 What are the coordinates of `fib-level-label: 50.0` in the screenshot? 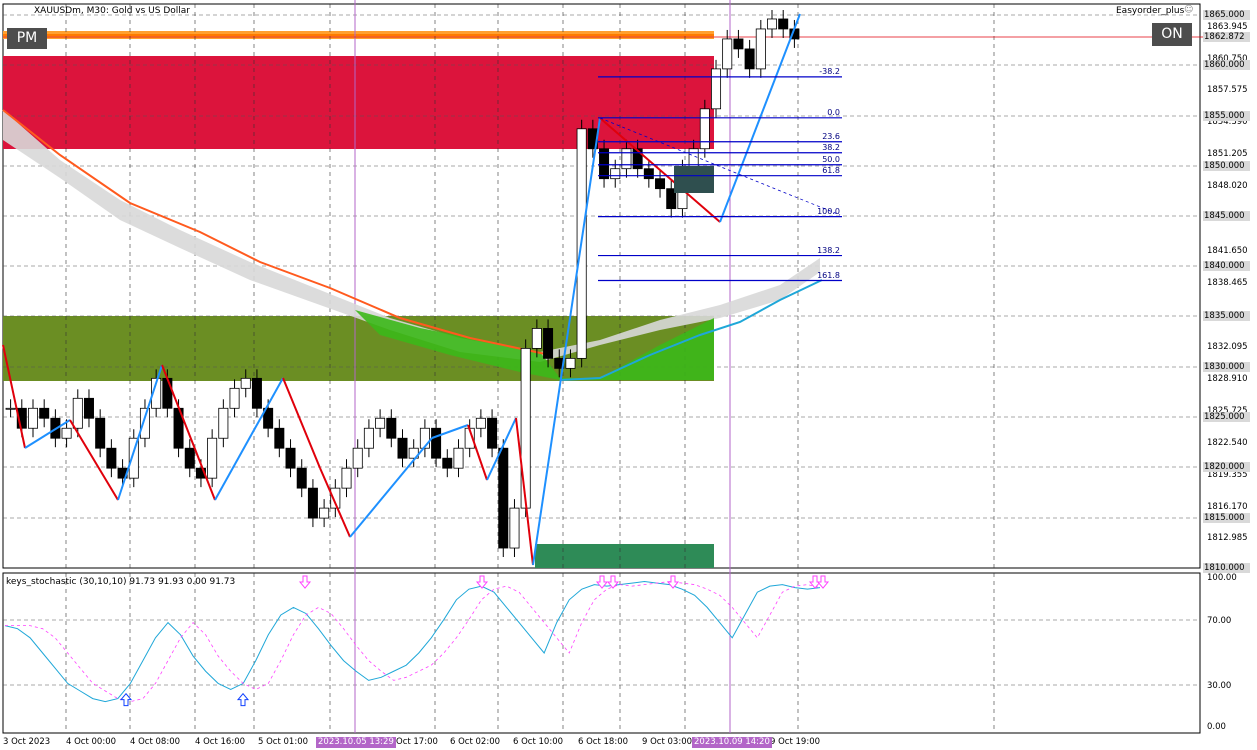 It's located at (831, 159).